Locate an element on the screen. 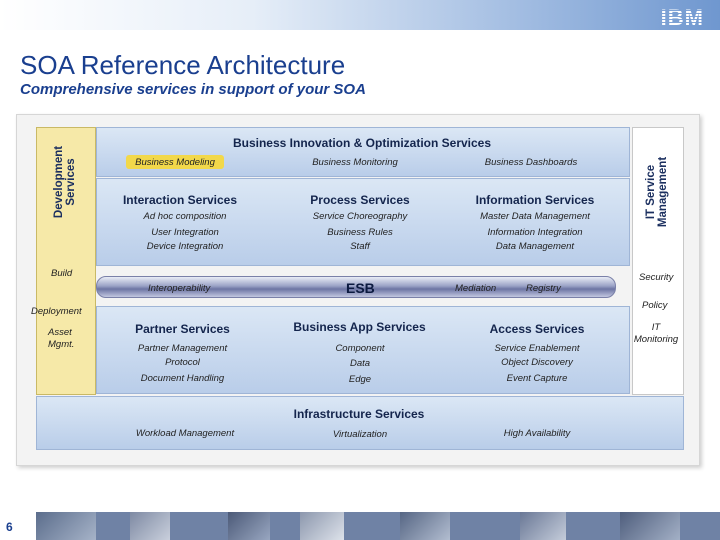 This screenshot has width=720, height=540. esb-item-interoperability: Interoperability is located at coordinates (179, 288).